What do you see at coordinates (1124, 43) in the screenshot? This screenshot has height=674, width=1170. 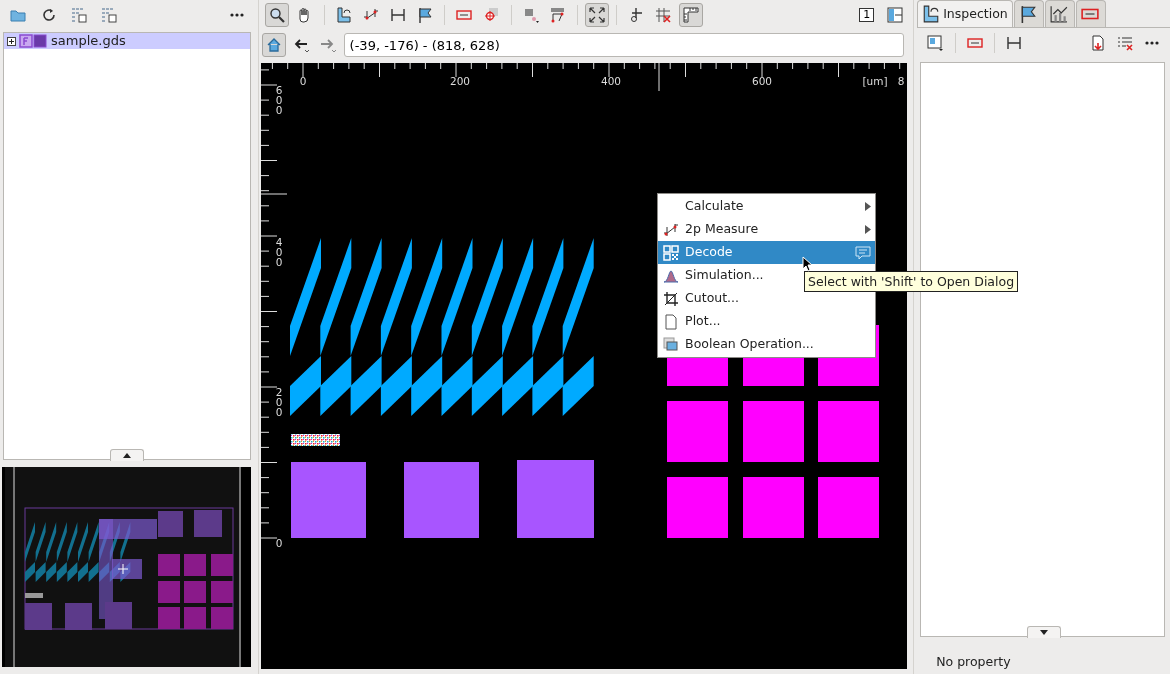 I see `list-clear-icon` at bounding box center [1124, 43].